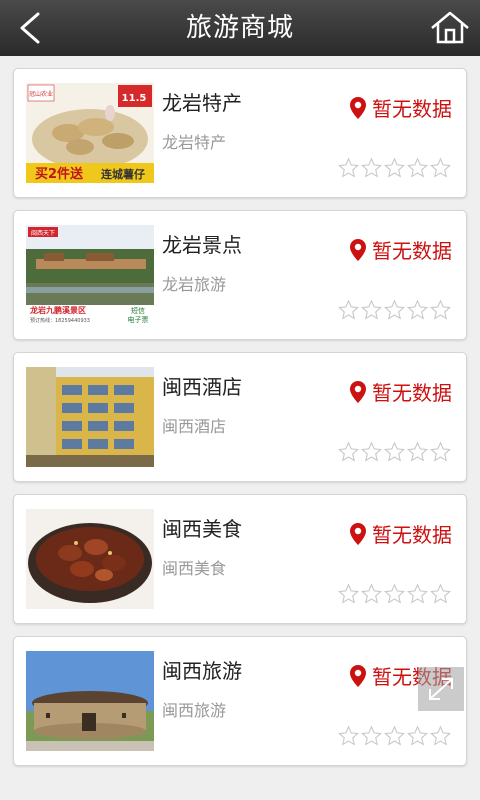  What do you see at coordinates (194, 568) in the screenshot?
I see `item-subtitle: 闽西美食` at bounding box center [194, 568].